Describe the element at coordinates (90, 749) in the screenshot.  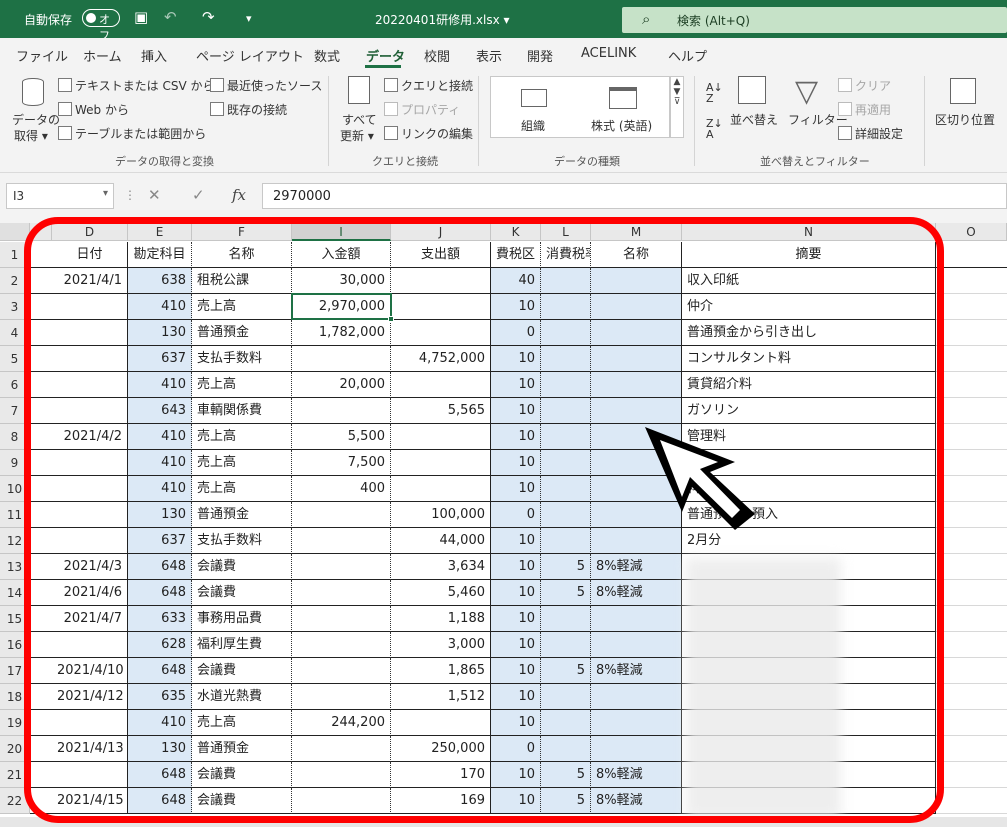
I see `cell-date: 2021/4/13` at that location.